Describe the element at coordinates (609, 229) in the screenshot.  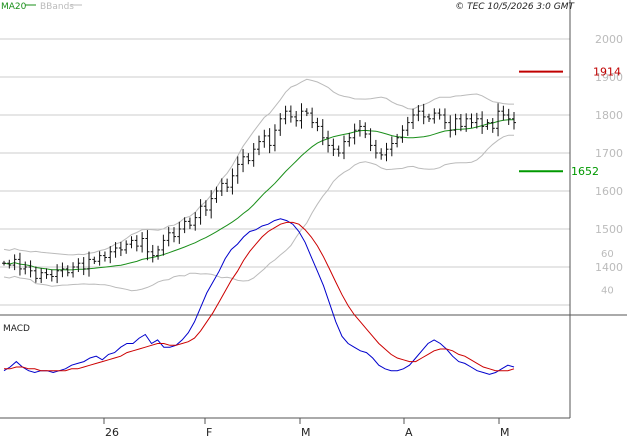
I see `price-y-tick: 1500` at that location.